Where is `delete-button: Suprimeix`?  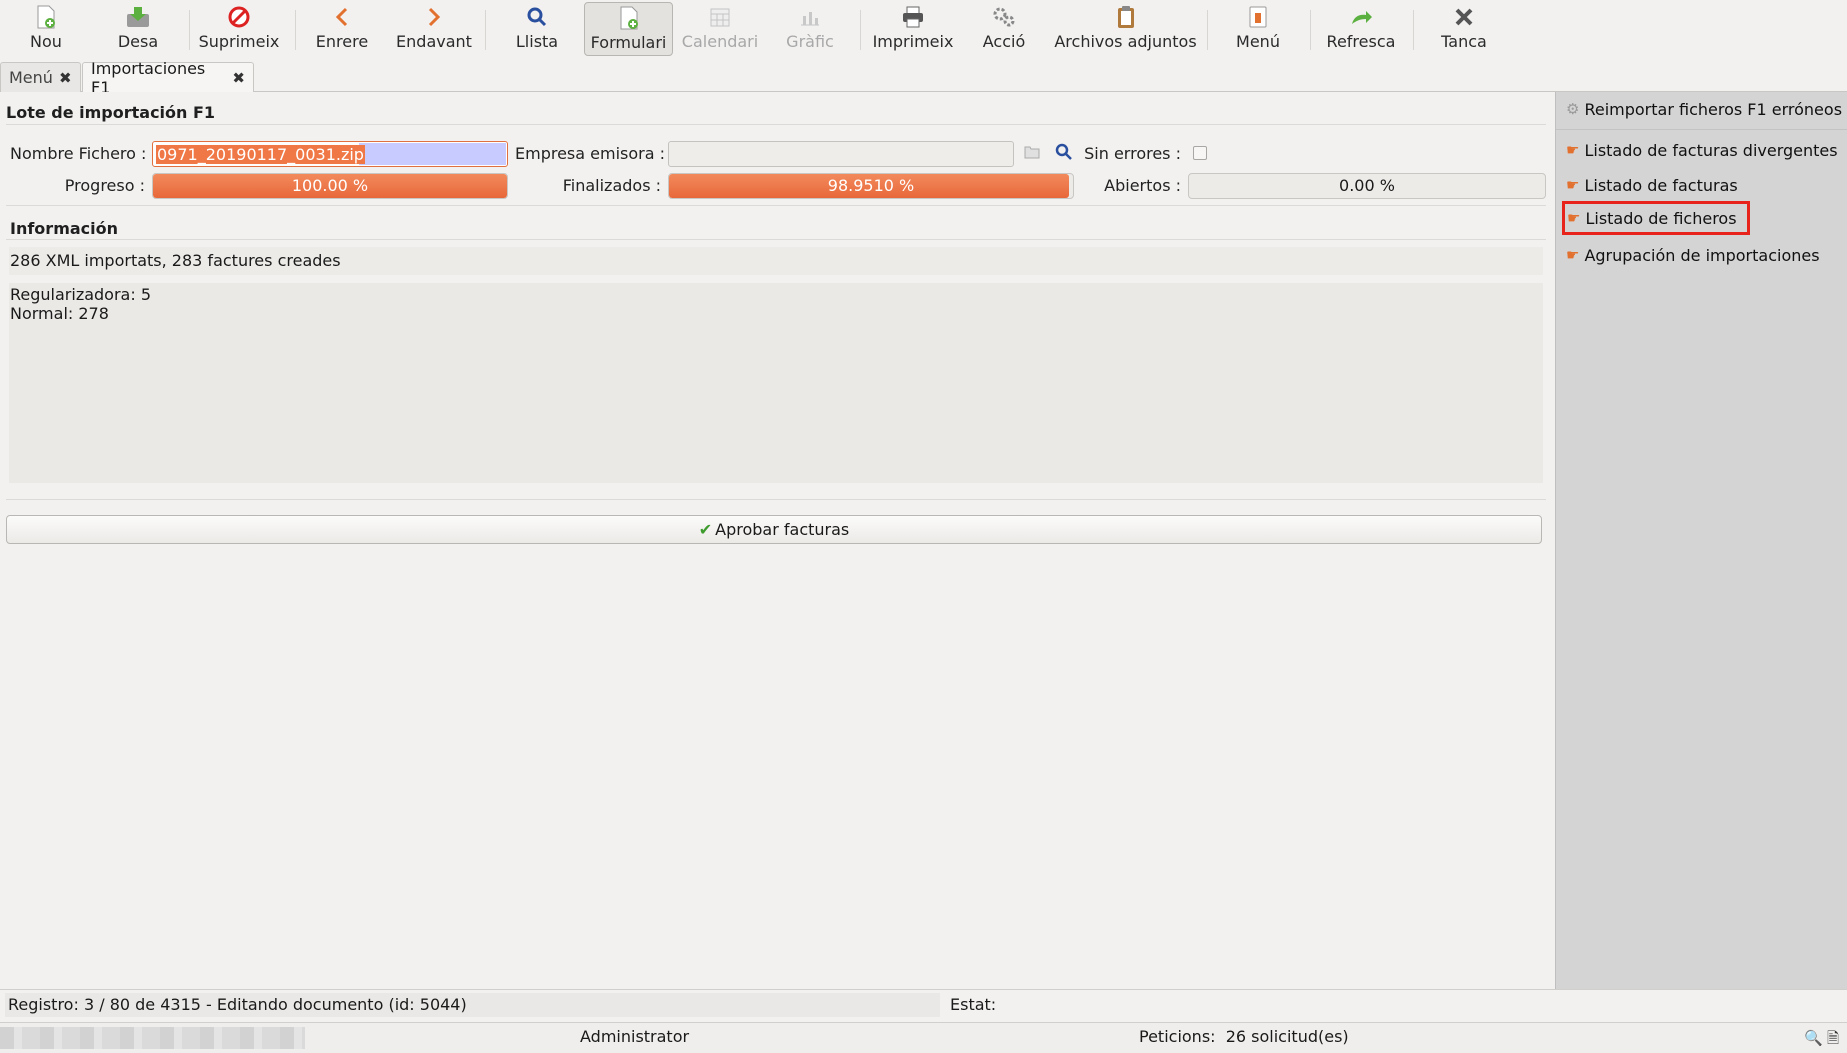
delete-button: Suprimeix is located at coordinates (239, 29).